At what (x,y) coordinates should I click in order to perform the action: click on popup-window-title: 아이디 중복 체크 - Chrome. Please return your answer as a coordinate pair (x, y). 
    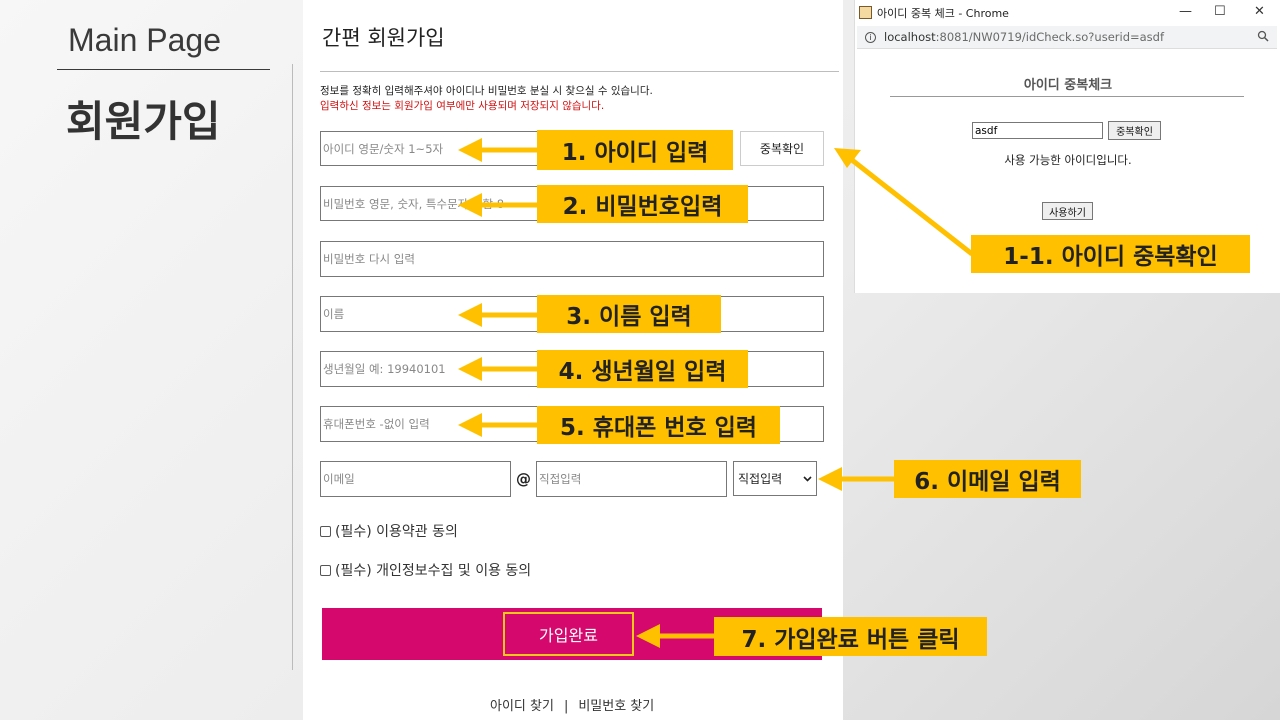
    Looking at the image, I should click on (943, 13).